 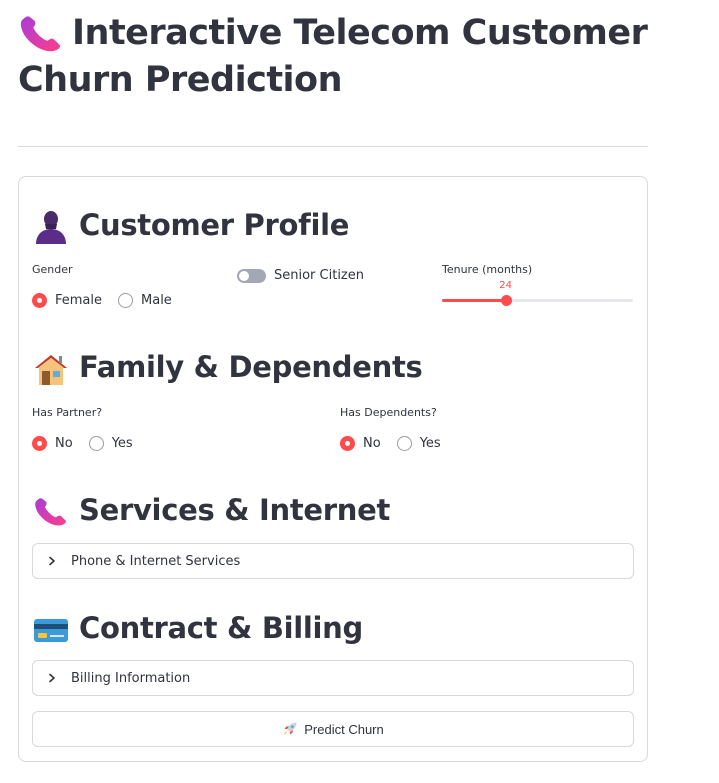 I want to click on tenure-slider, so click(x=537, y=300).